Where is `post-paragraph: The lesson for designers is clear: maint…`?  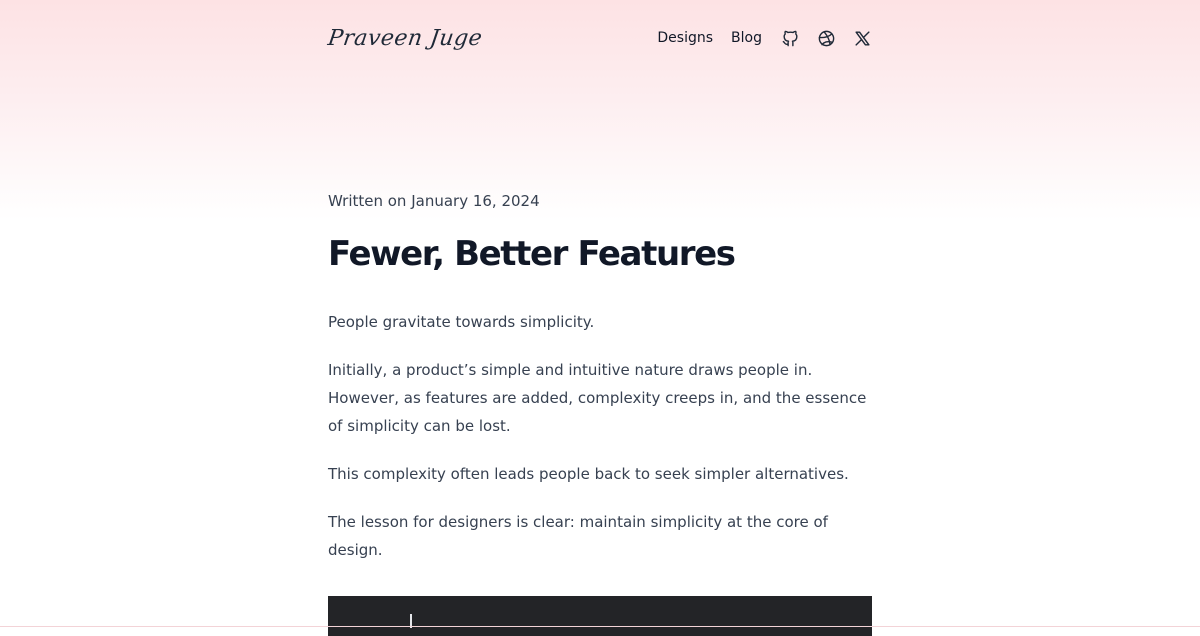
post-paragraph: The lesson for designers is clear: maint… is located at coordinates (578, 536).